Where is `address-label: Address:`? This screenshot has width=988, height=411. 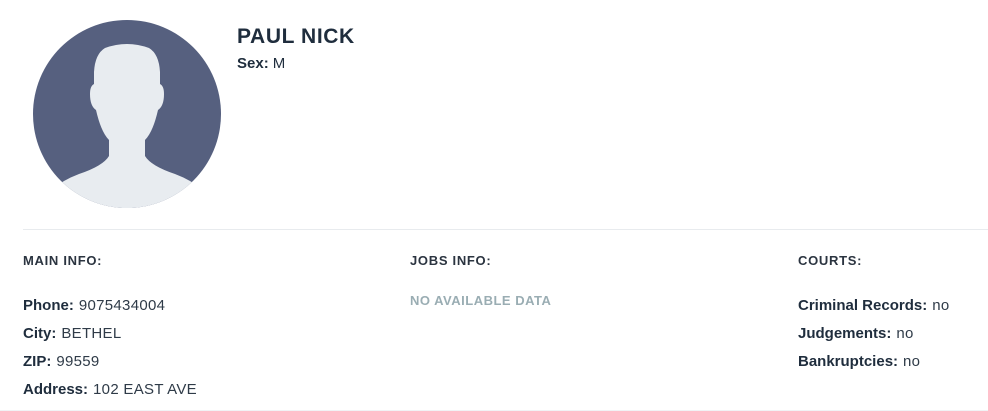
address-label: Address: is located at coordinates (56, 389).